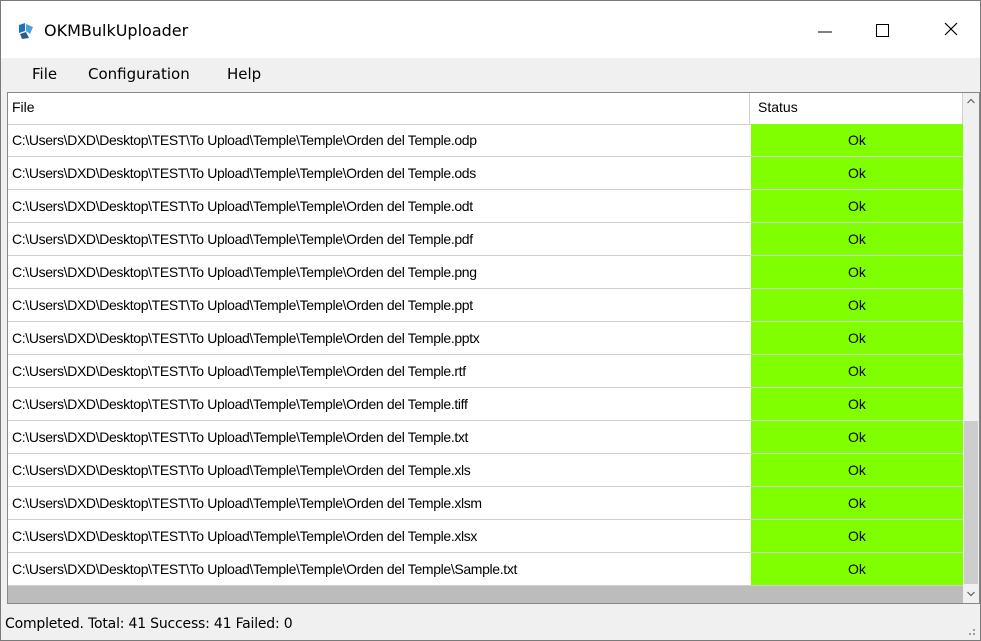 The height and width of the screenshot is (641, 981). I want to click on chevron-down-icon, so click(971, 594).